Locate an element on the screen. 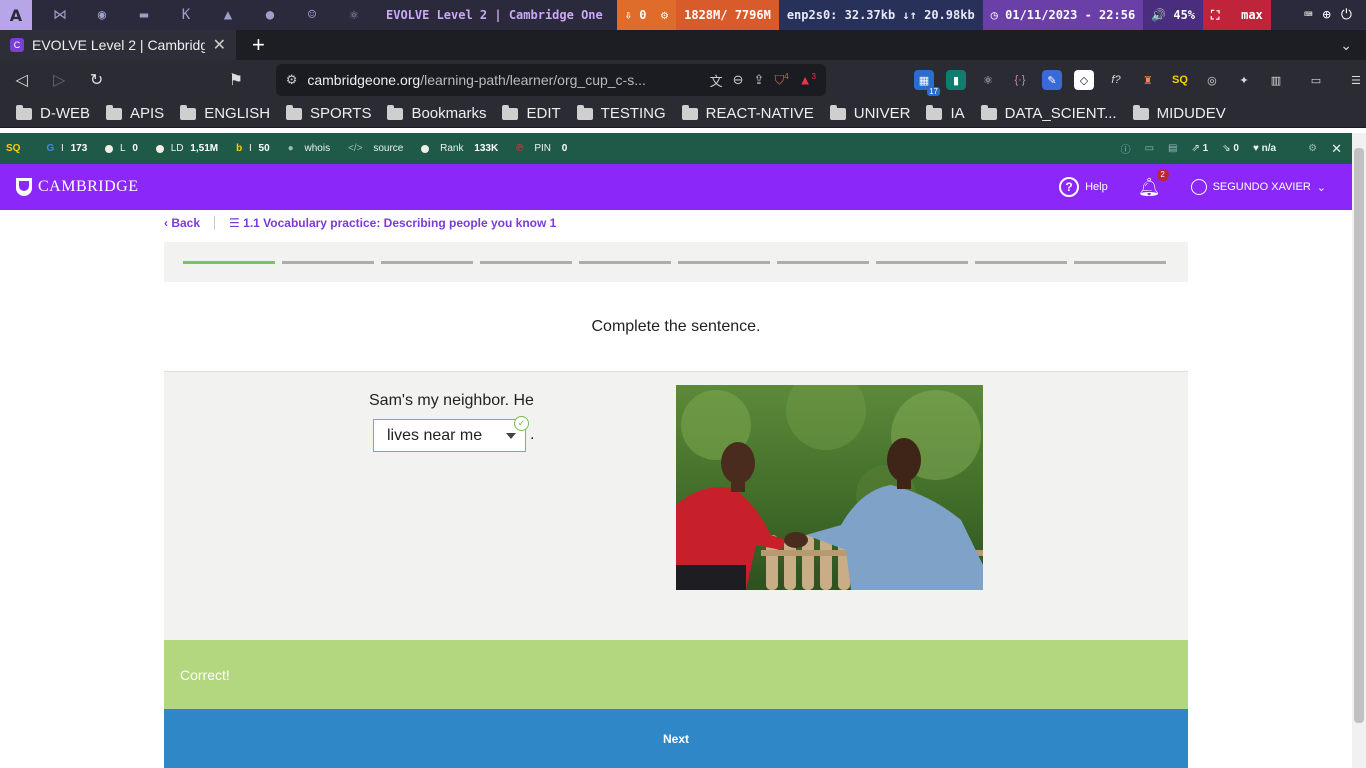  new-tab-button: + is located at coordinates (258, 45).